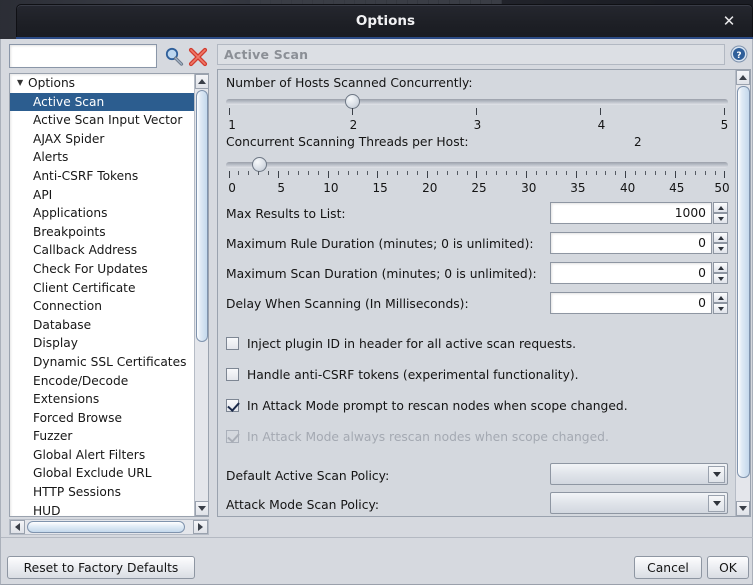  Describe the element at coordinates (728, 567) in the screenshot. I see `ok-button: OK` at that location.